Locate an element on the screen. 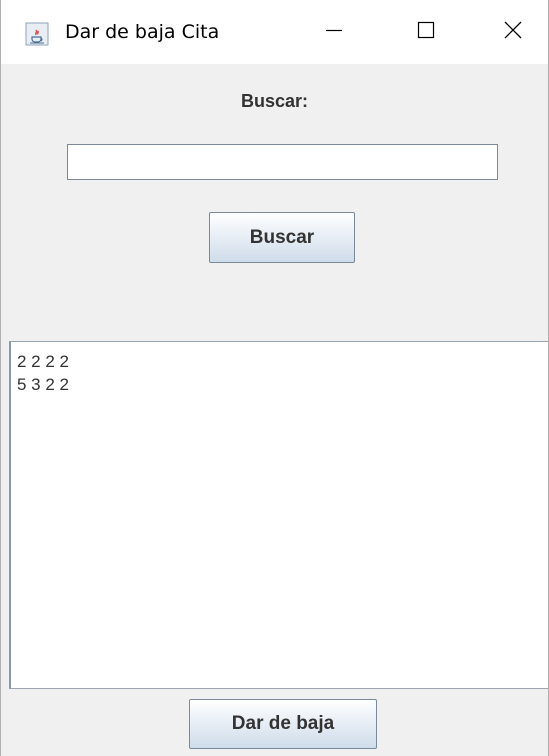  close-icon is located at coordinates (513, 32).